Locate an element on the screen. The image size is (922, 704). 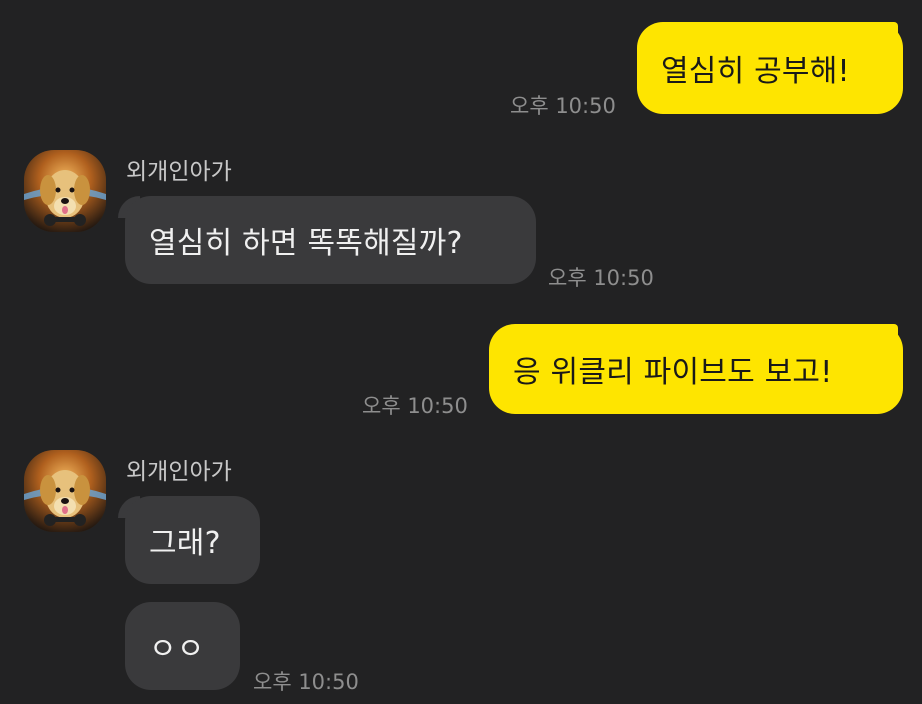
message-bubble: ㅇㅇ is located at coordinates (182, 646).